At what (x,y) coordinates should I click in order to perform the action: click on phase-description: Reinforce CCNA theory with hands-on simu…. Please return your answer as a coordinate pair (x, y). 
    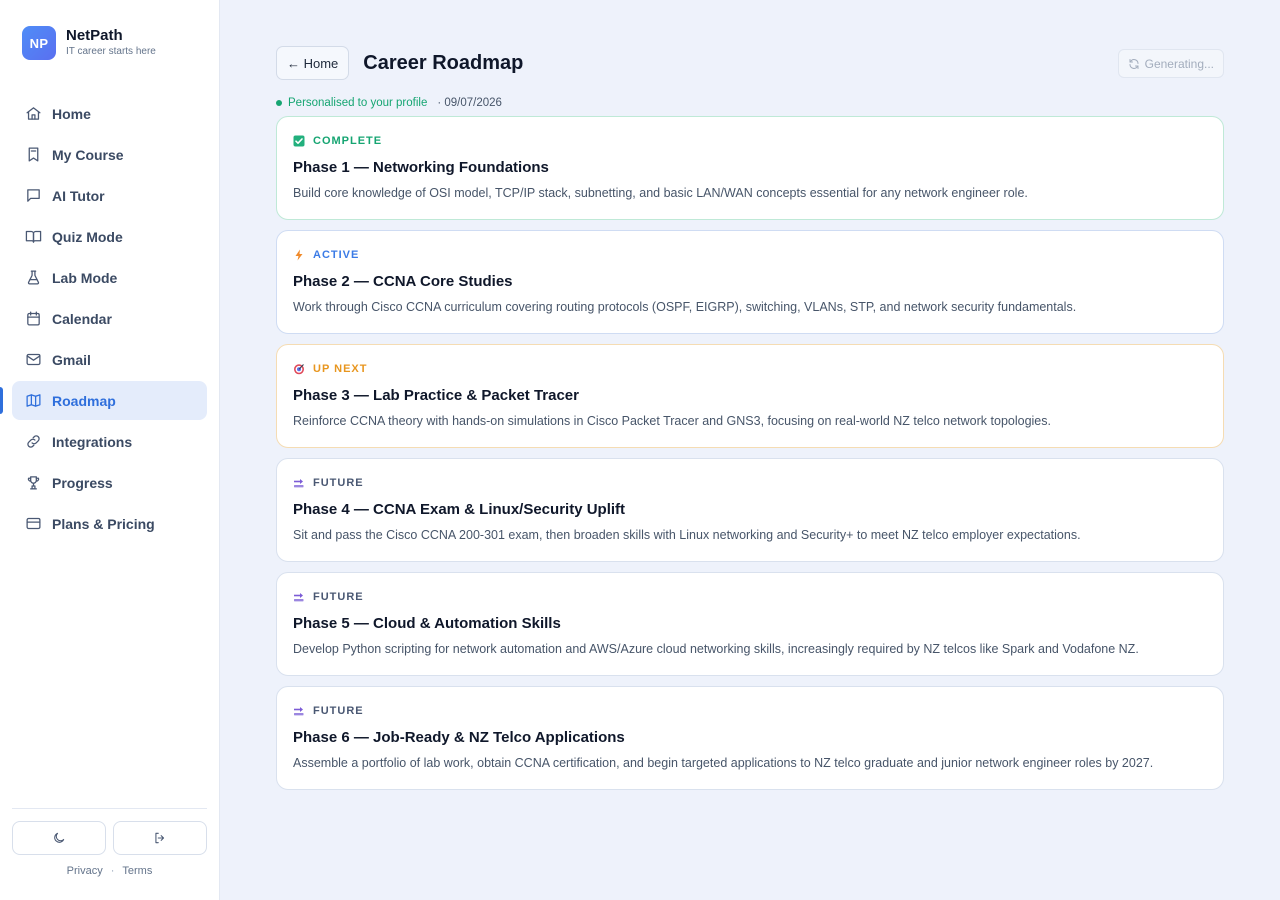
    Looking at the image, I should click on (672, 421).